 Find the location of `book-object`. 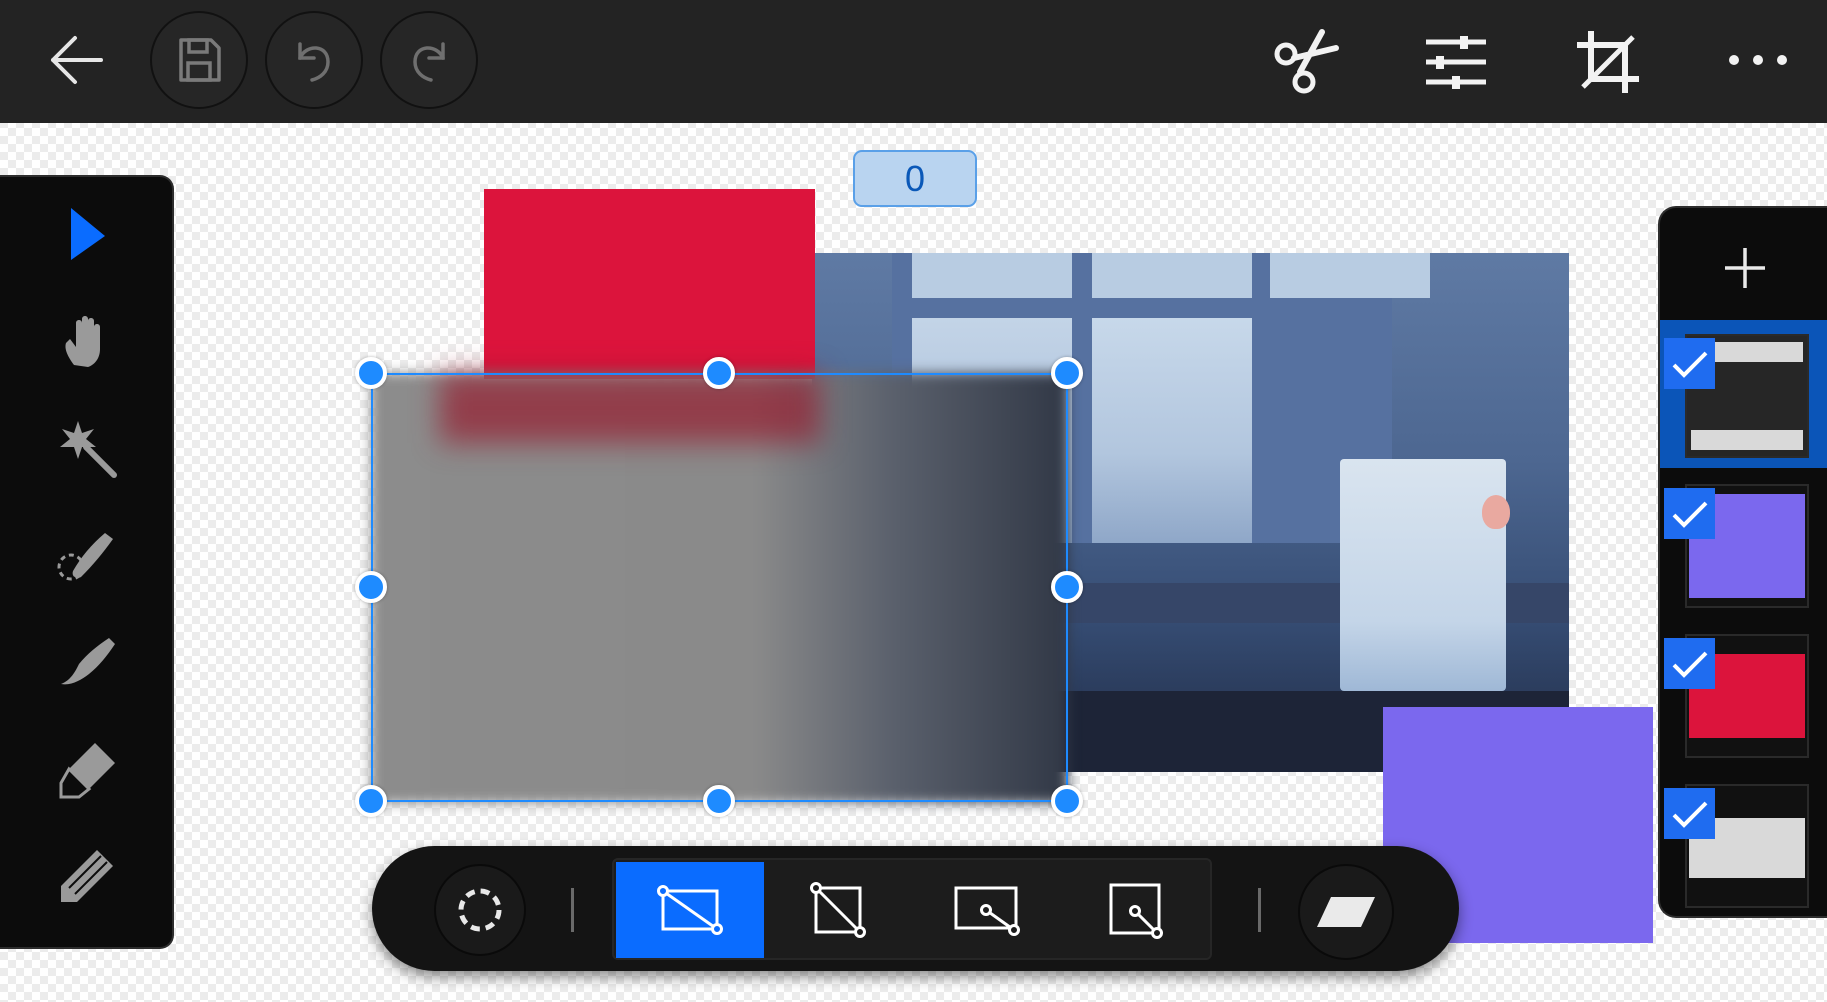

book-object is located at coordinates (1423, 575).